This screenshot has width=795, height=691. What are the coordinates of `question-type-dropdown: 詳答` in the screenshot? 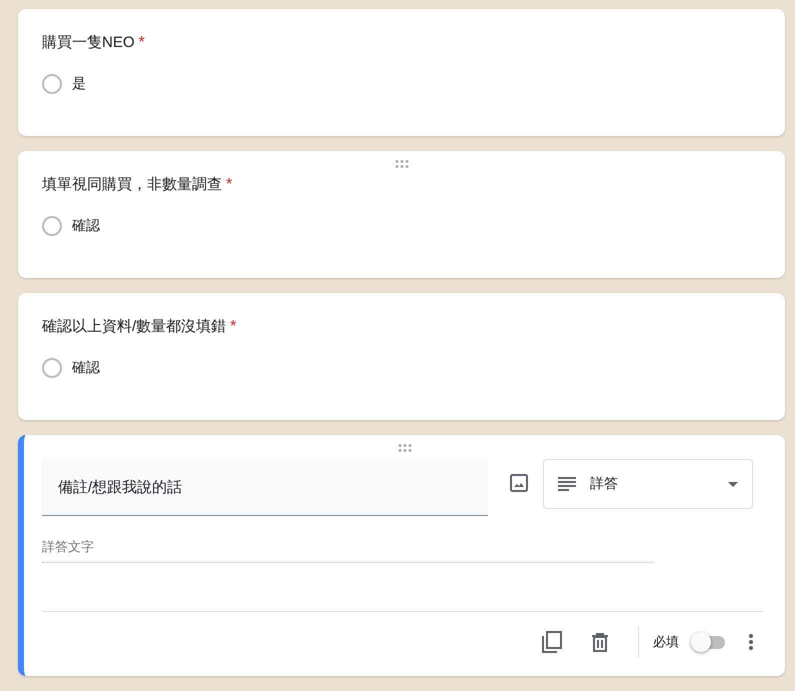 It's located at (648, 484).